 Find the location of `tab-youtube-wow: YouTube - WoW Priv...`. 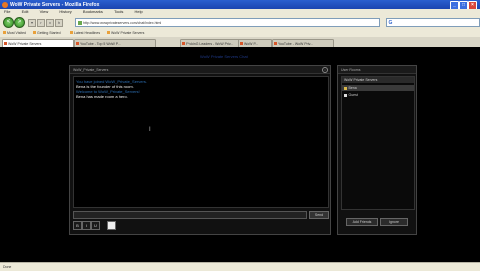

tab-youtube-wow: YouTube - WoW Priv... is located at coordinates (303, 43).